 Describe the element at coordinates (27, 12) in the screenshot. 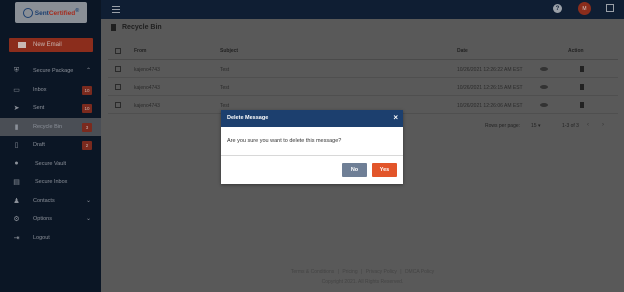

I see `logo-mark-icon` at that location.